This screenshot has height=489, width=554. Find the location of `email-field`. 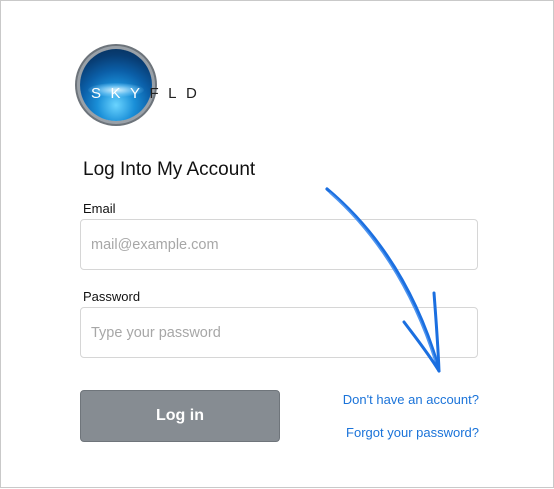

email-field is located at coordinates (279, 244).